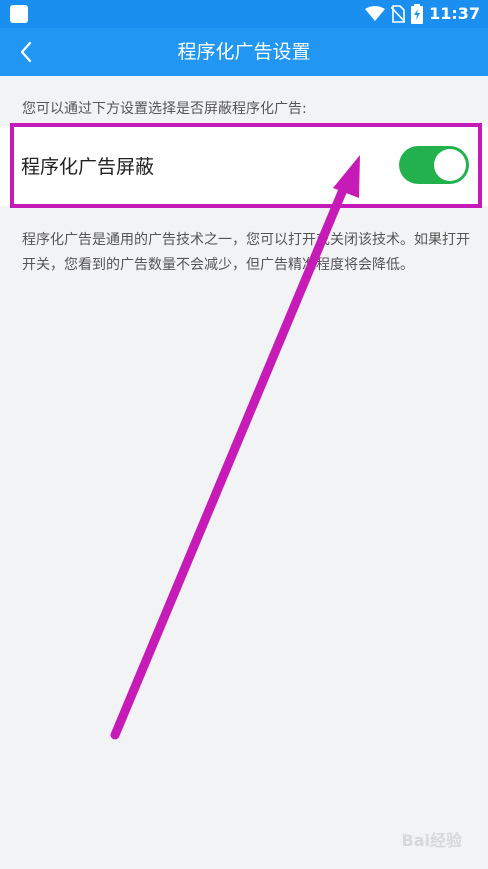  What do you see at coordinates (88, 167) in the screenshot?
I see `setting-label: 程序化广告屏蔽` at bounding box center [88, 167].